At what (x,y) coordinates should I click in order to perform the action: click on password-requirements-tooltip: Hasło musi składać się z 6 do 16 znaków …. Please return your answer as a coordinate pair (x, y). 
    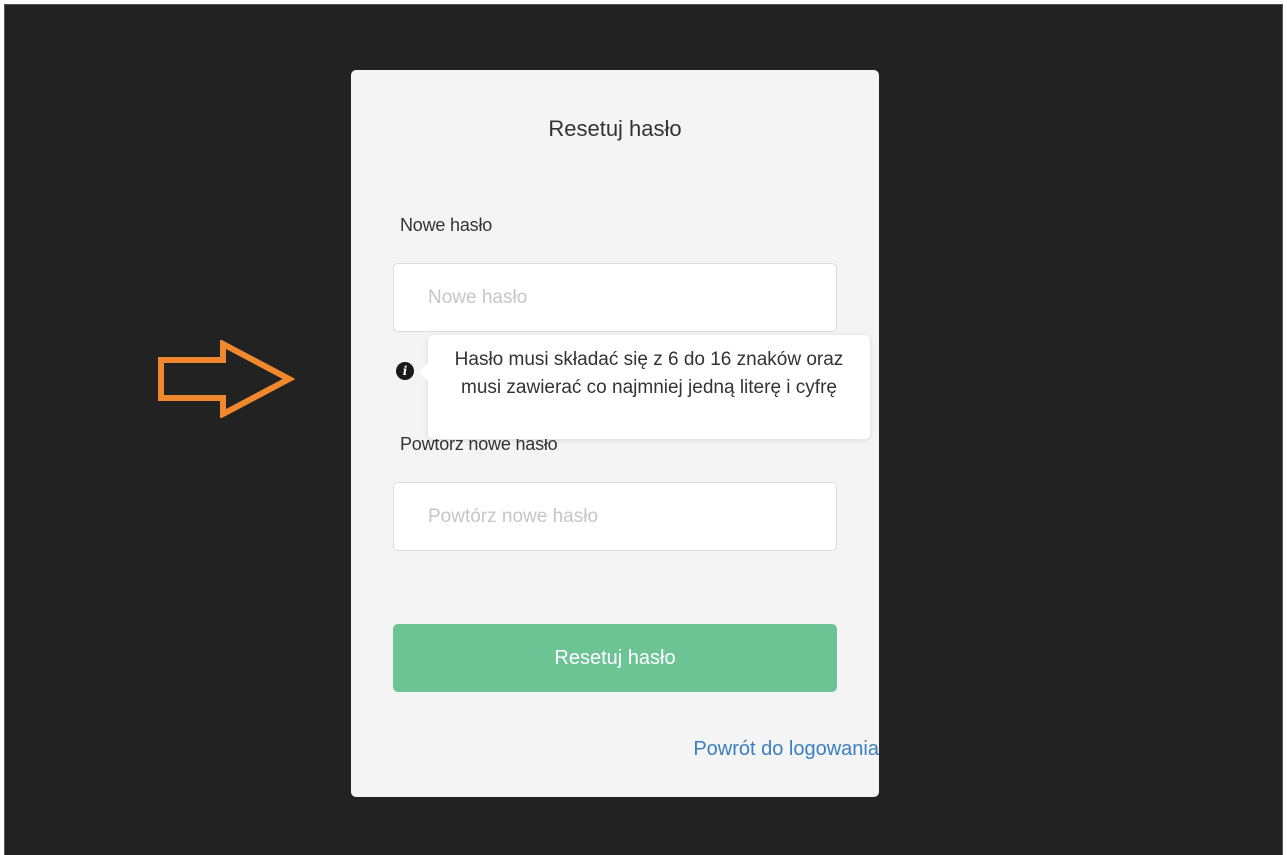
    Looking at the image, I should click on (644, 387).